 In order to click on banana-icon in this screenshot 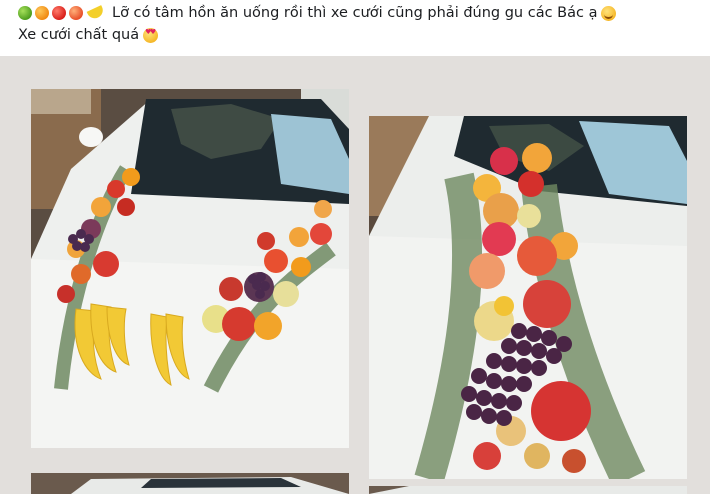, I will do `click(96, 13)`.